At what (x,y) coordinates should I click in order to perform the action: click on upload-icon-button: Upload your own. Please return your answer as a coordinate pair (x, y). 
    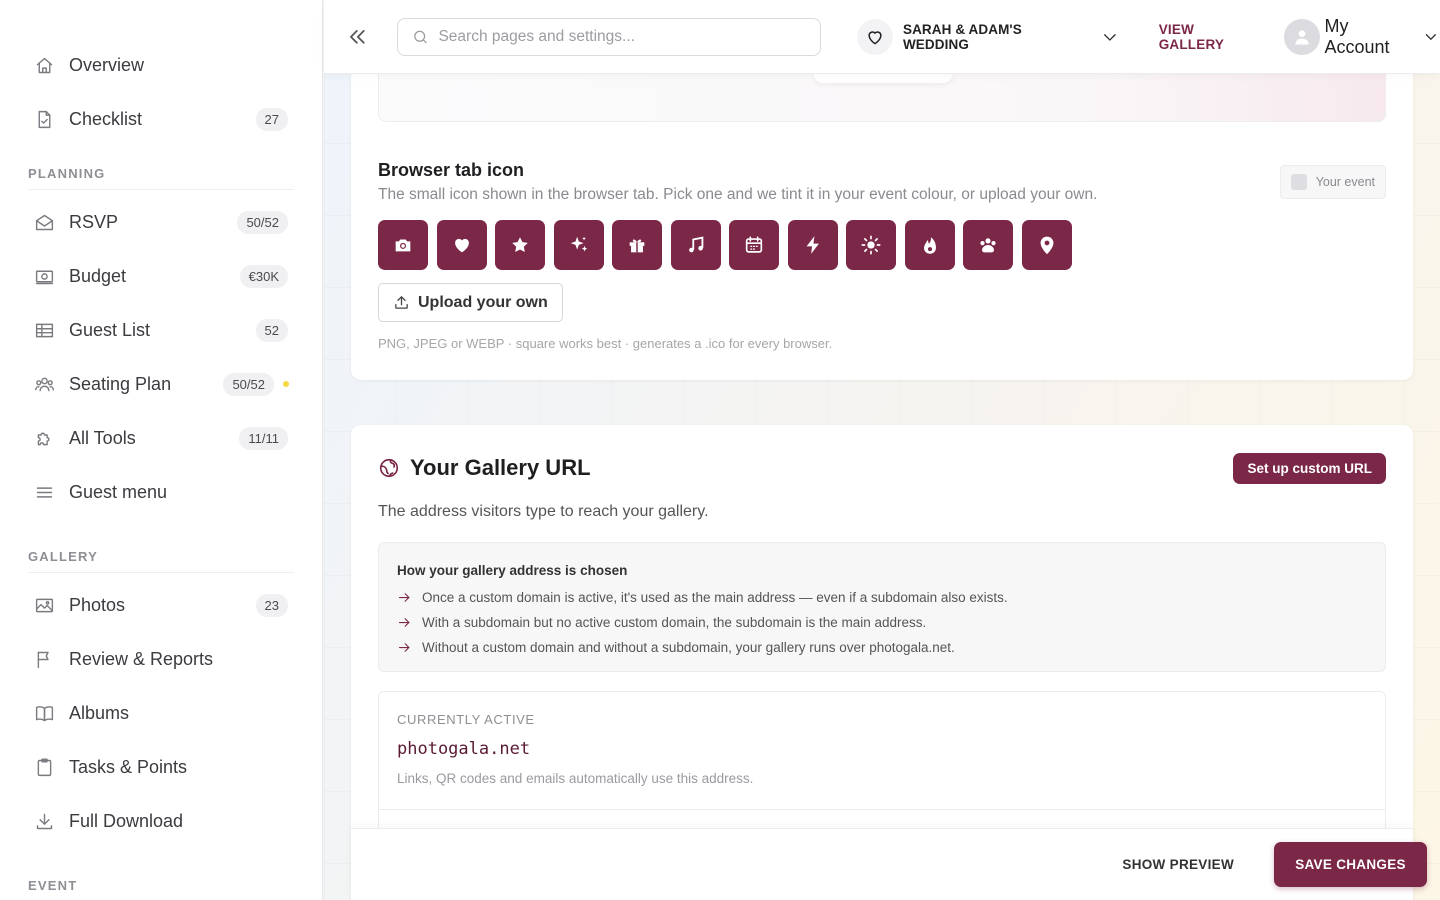
    Looking at the image, I should click on (470, 302).